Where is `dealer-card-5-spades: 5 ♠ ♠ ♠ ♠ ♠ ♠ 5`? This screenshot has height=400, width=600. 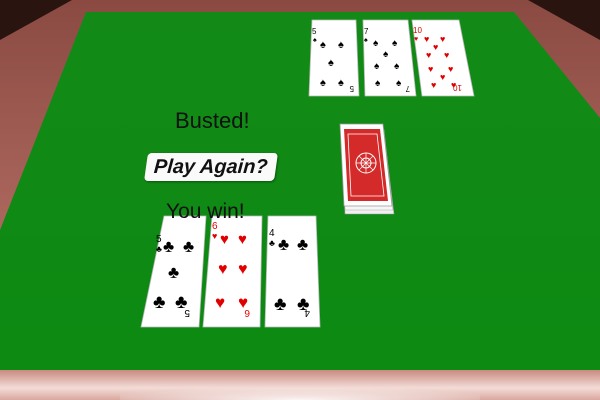
dealer-card-5-spades: 5 ♠ ♠ ♠ ♠ ♠ ♠ 5 is located at coordinates (334, 58).